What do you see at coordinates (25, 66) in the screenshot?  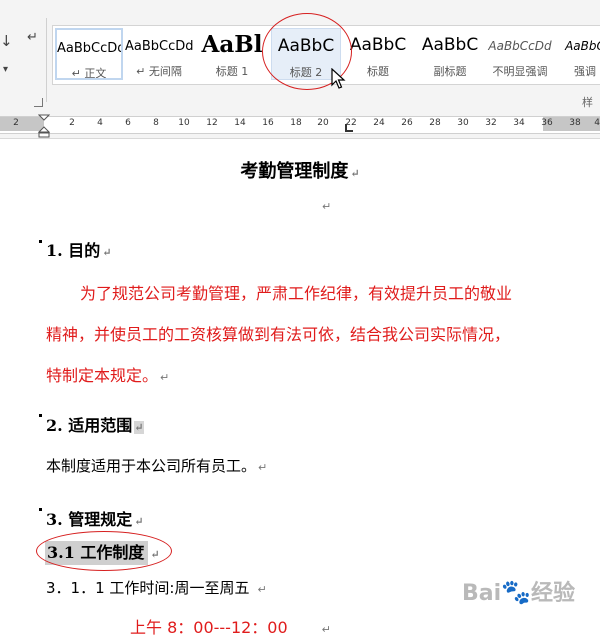 I see `paragraph-group-partial: ↓ ↵ ▾` at bounding box center [25, 66].